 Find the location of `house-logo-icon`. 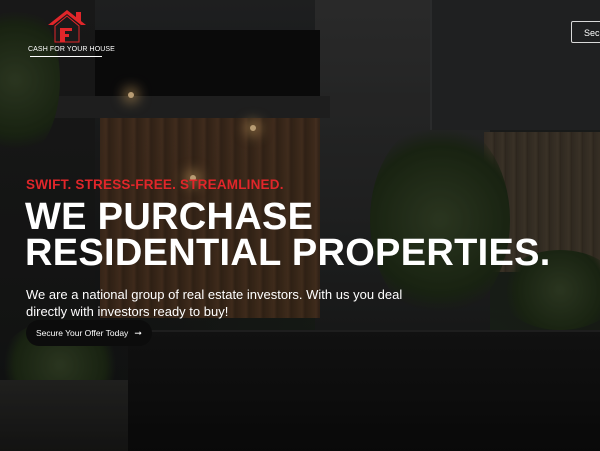

house-logo-icon is located at coordinates (67, 26).